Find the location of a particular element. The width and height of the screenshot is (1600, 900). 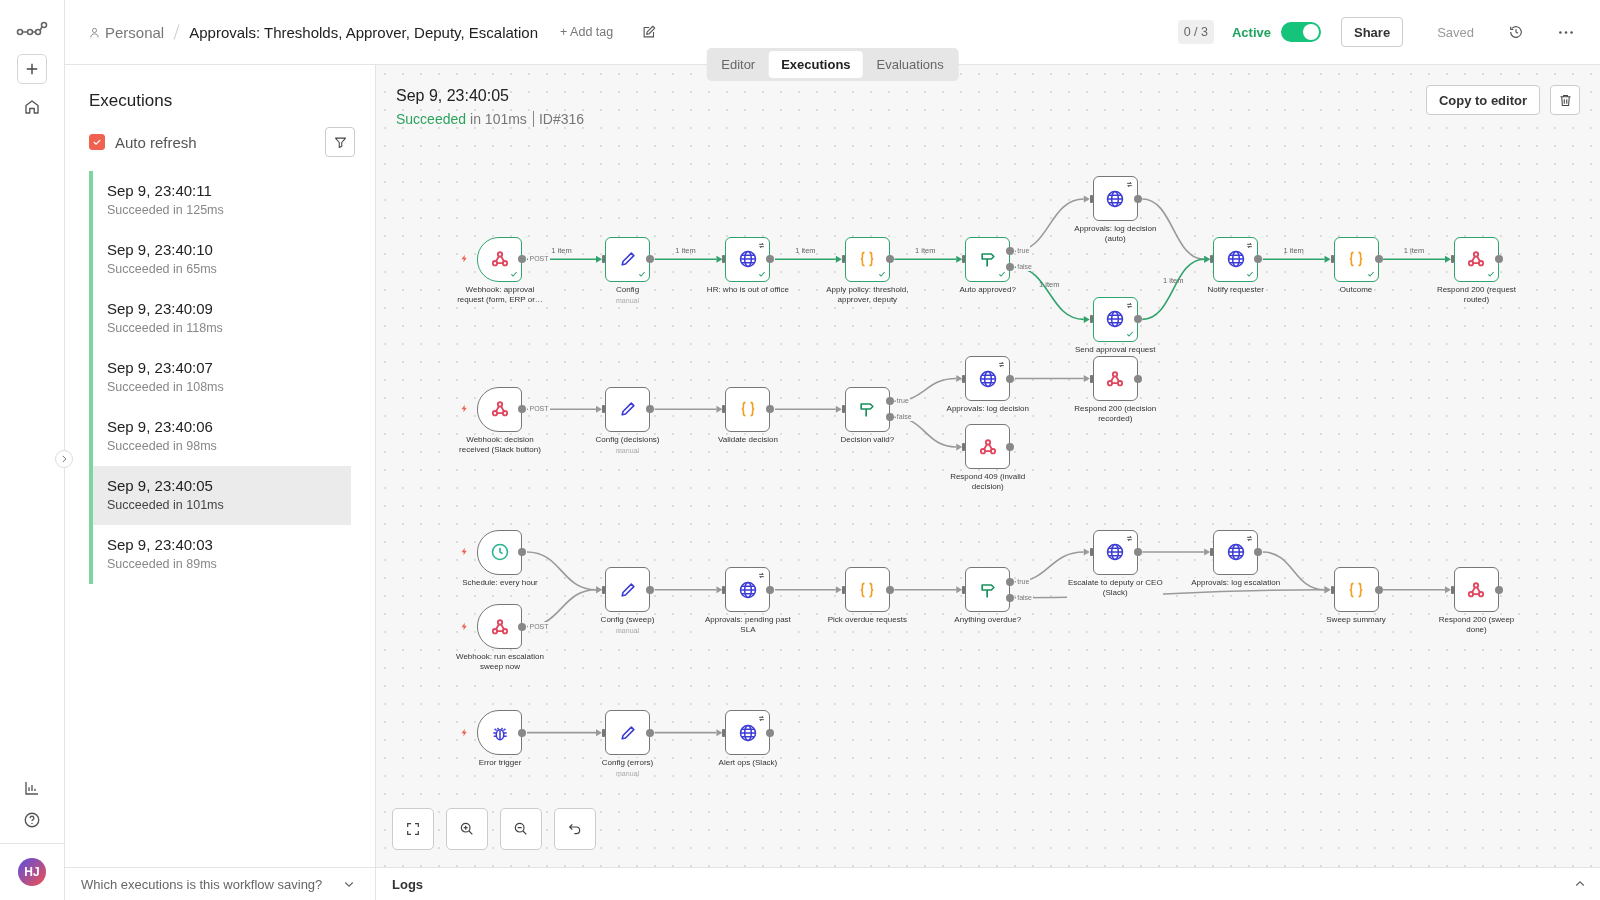

zoom-in-button is located at coordinates (467, 829).